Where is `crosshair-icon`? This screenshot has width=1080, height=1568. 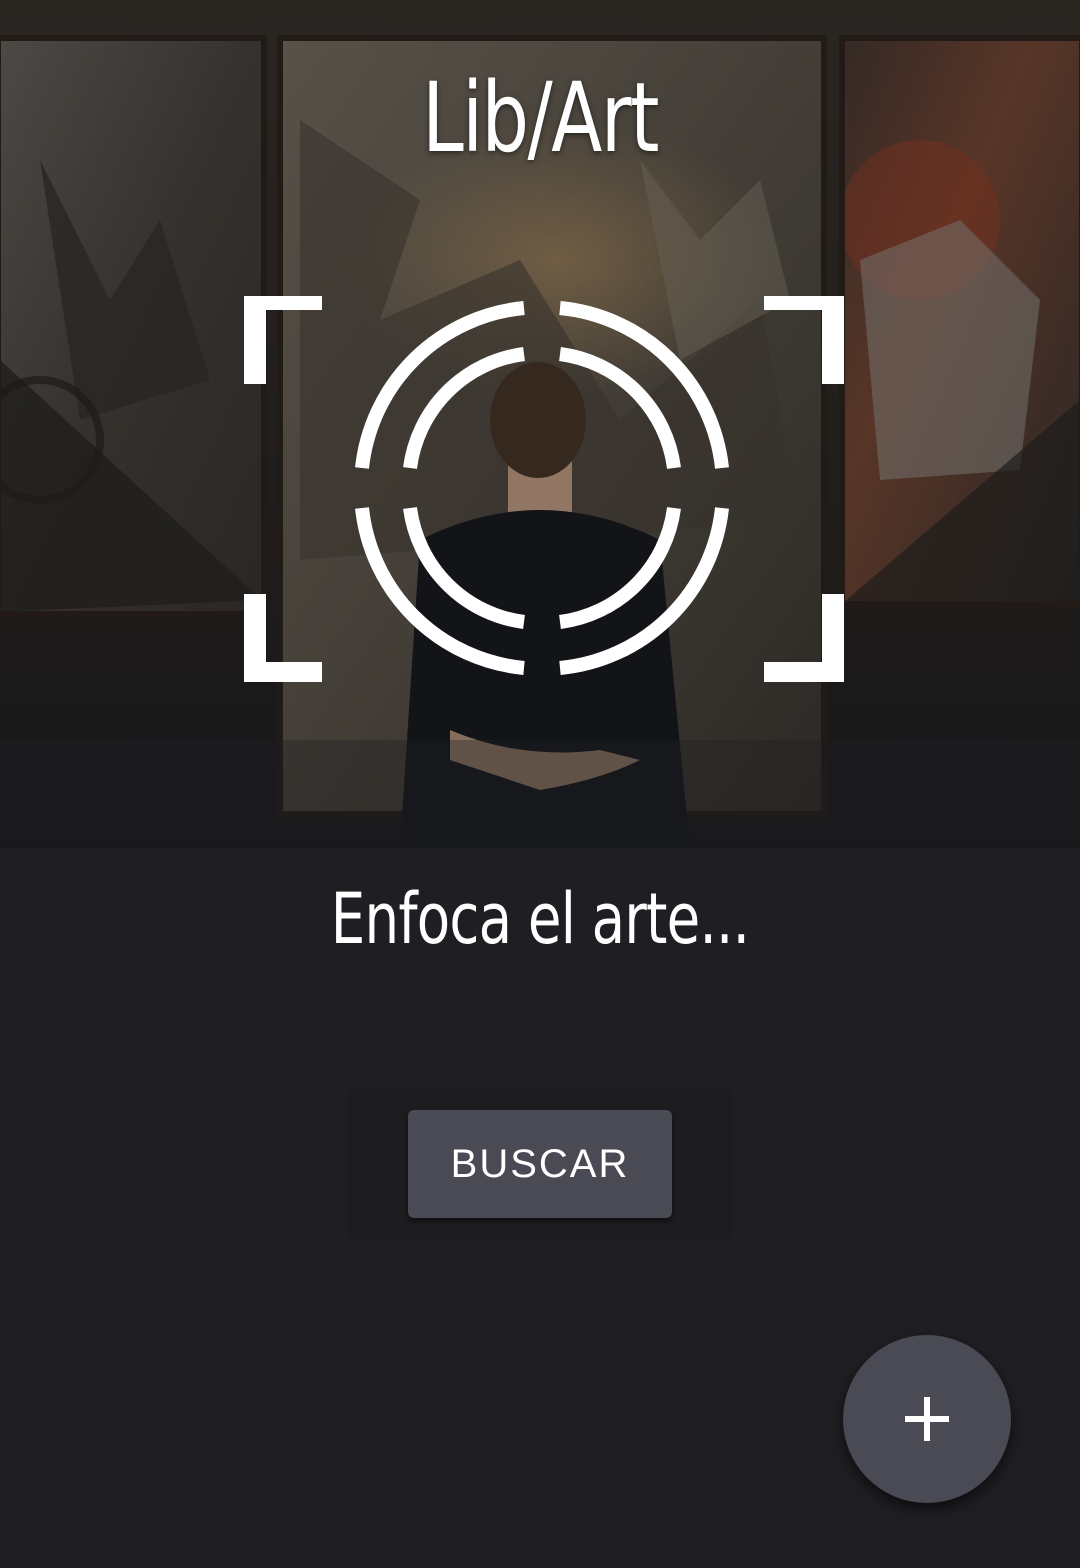
crosshair-icon is located at coordinates (542, 488).